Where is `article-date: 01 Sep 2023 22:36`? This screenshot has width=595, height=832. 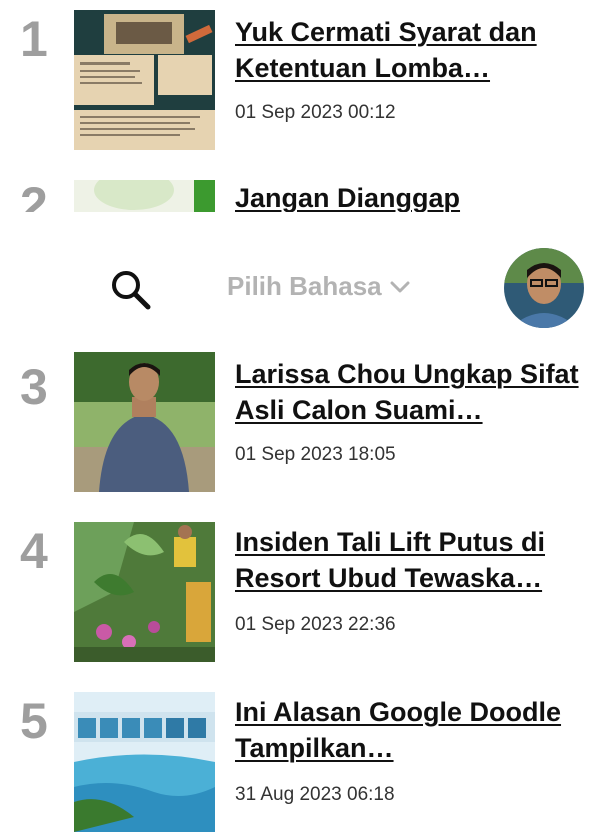 article-date: 01 Sep 2023 22:36 is located at coordinates (315, 624).